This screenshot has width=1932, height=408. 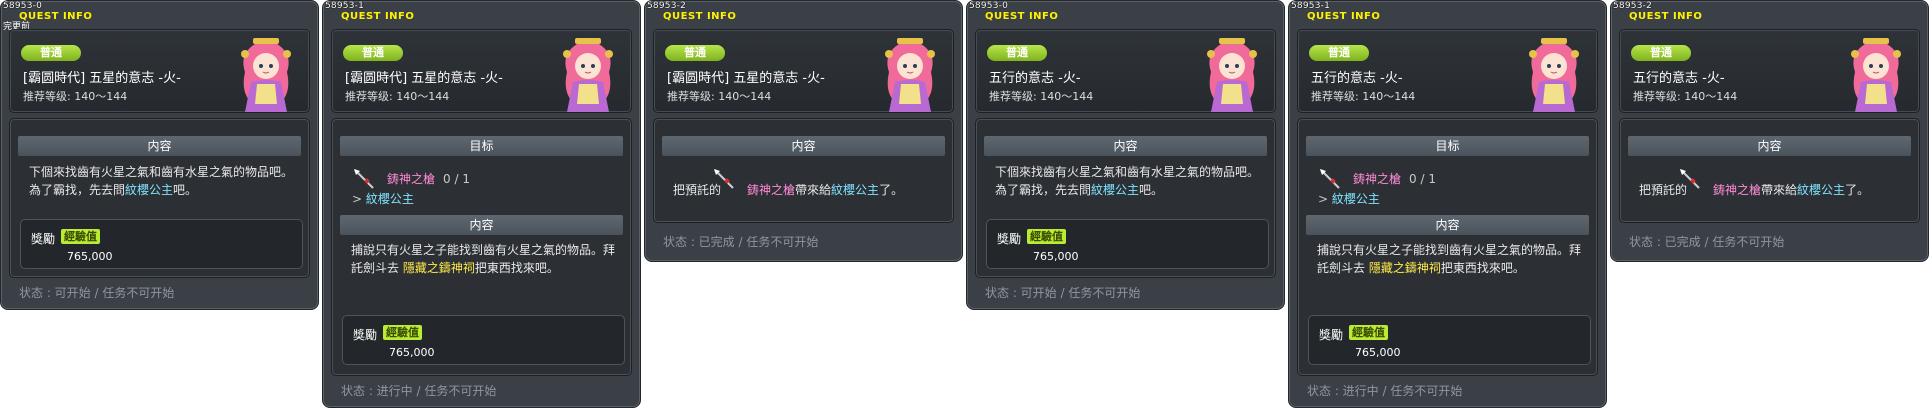 I want to click on quest-id: 58953-0, so click(x=989, y=6).